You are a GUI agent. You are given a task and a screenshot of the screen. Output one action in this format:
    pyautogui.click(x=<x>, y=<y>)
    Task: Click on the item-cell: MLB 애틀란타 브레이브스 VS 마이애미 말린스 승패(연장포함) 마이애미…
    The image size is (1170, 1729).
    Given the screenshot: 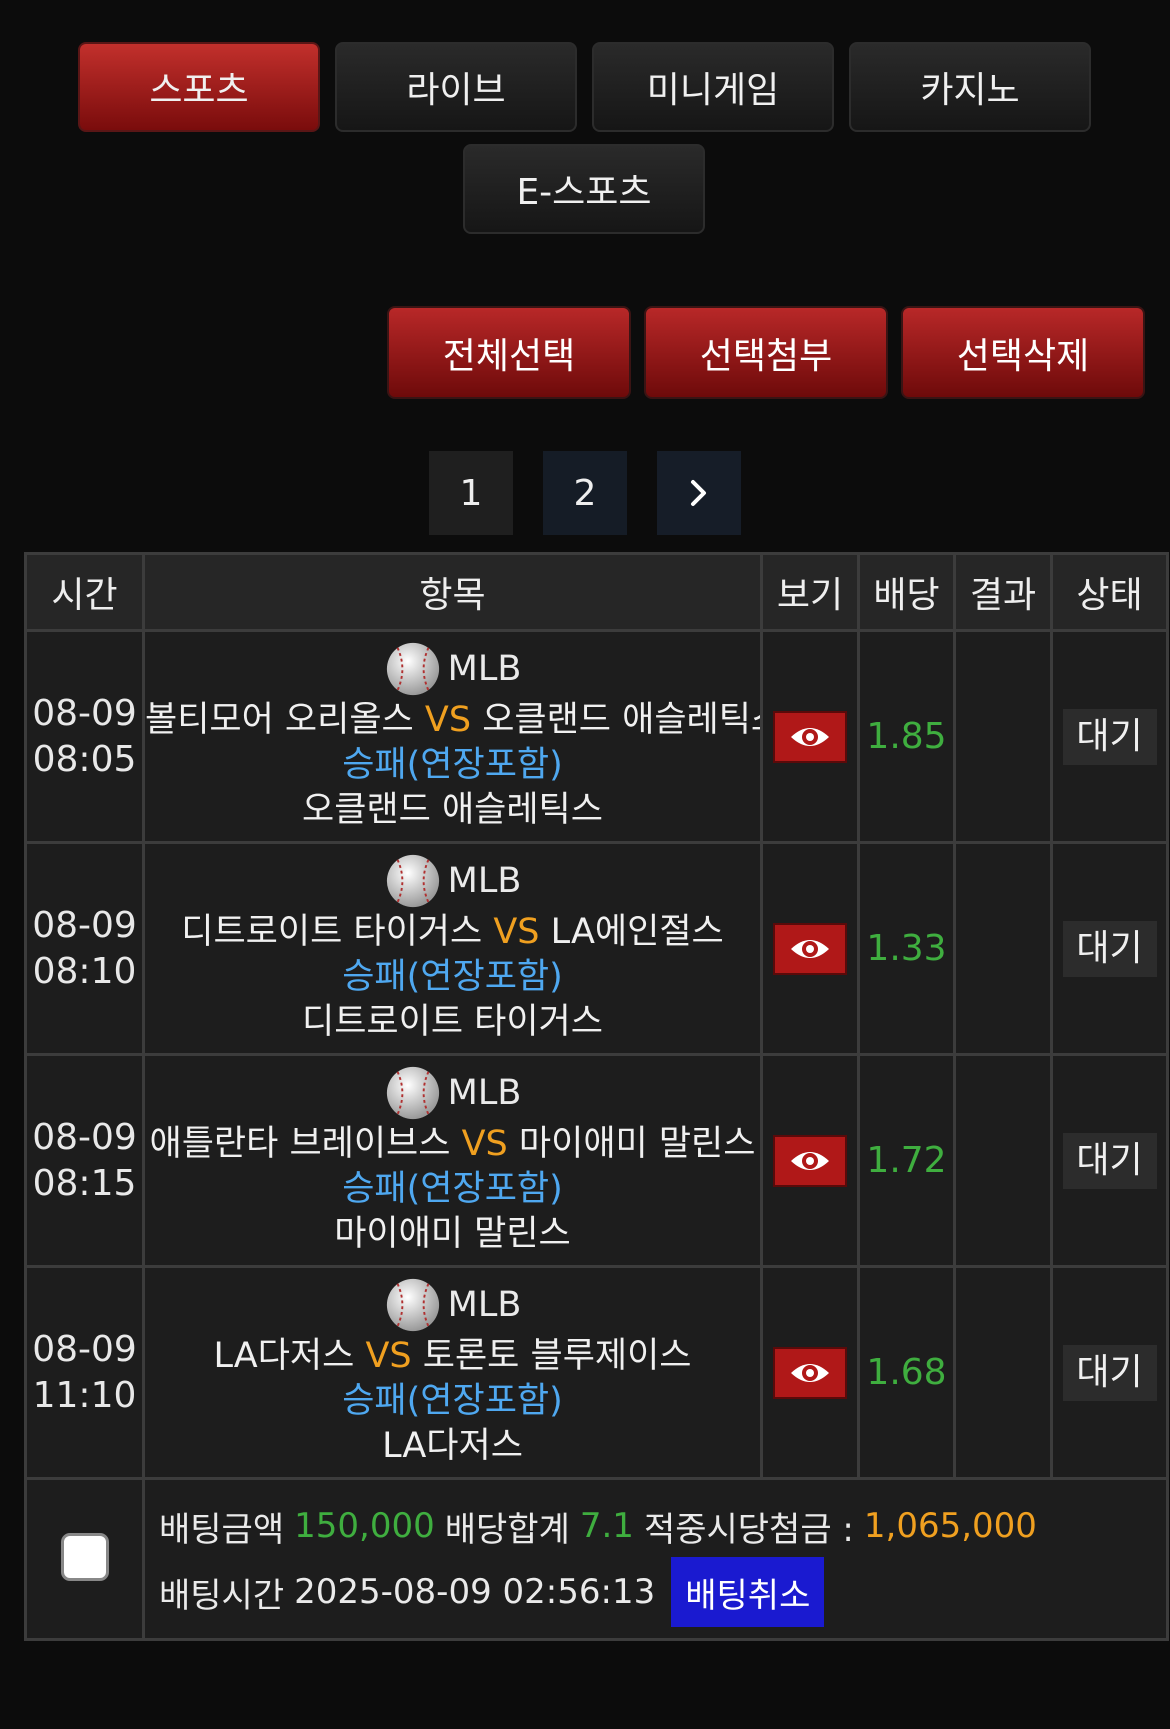 What is the action you would take?
    pyautogui.click(x=452, y=1160)
    